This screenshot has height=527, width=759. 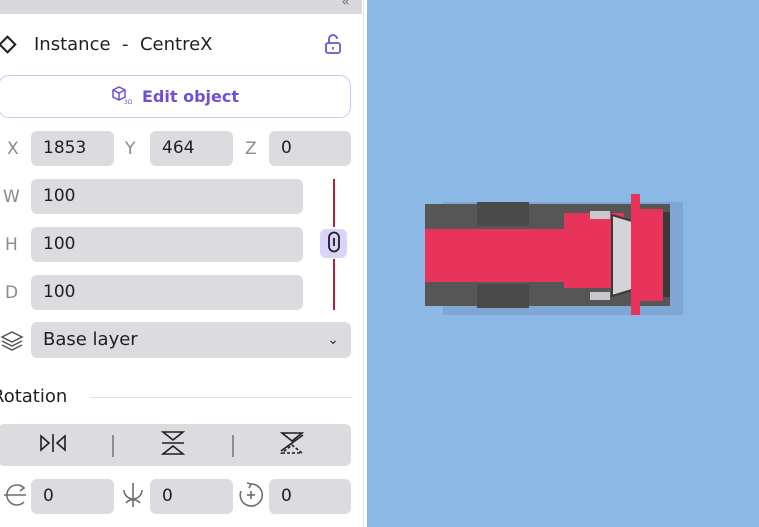 I want to click on collapse-icon: «, so click(x=345, y=5).